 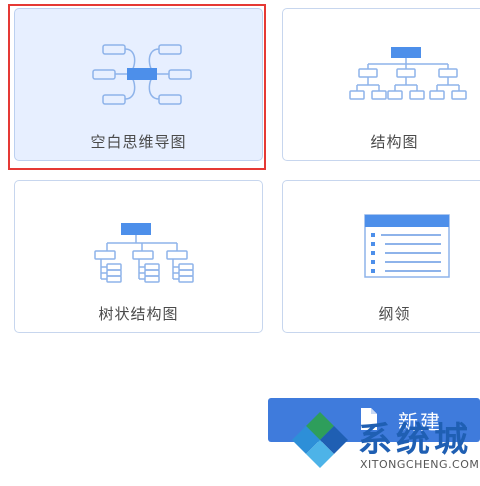 I want to click on watermark: 系统城 XITONGCHENG.COM, so click(x=383, y=445).